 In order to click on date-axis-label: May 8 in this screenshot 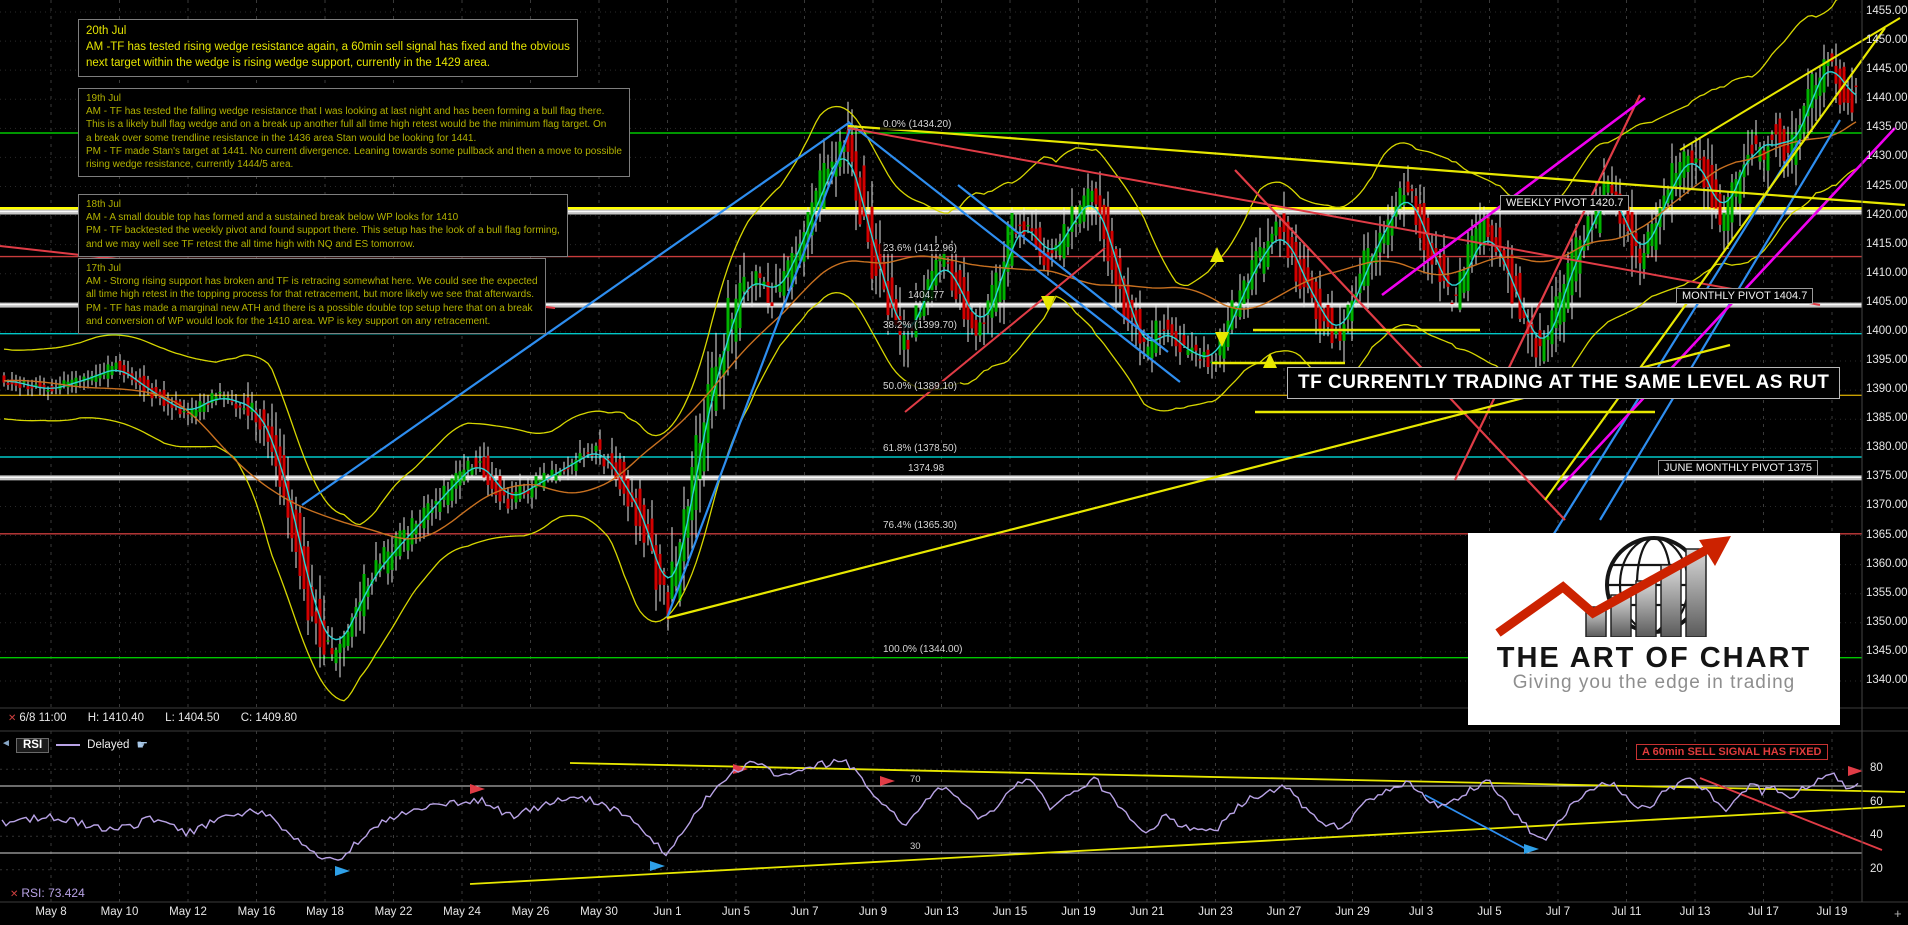, I will do `click(51, 912)`.